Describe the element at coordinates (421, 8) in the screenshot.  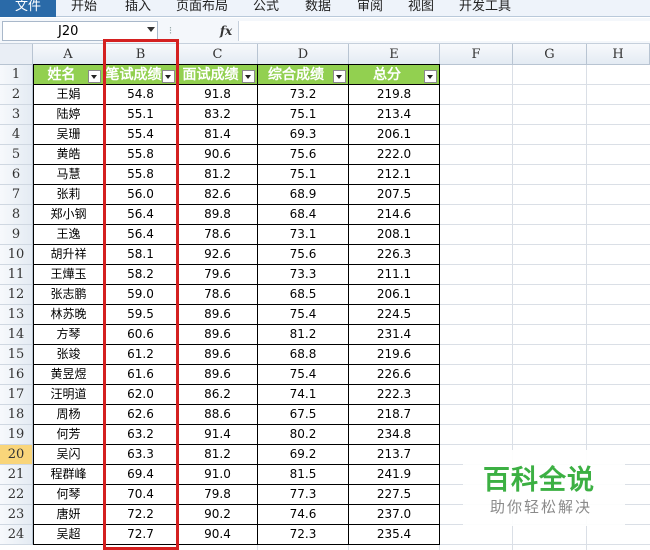
I see `tab-view: 视图` at that location.